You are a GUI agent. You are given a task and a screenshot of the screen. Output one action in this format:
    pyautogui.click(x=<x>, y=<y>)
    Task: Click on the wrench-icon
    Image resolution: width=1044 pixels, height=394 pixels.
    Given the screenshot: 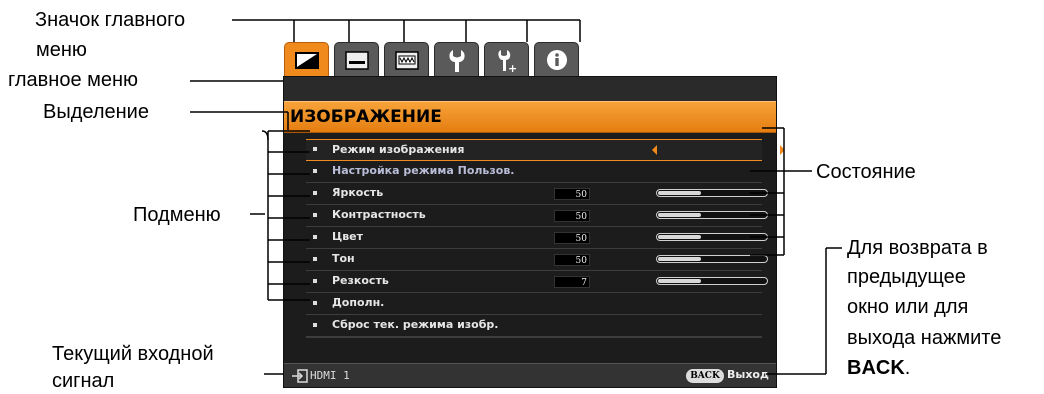 What is the action you would take?
    pyautogui.click(x=457, y=61)
    